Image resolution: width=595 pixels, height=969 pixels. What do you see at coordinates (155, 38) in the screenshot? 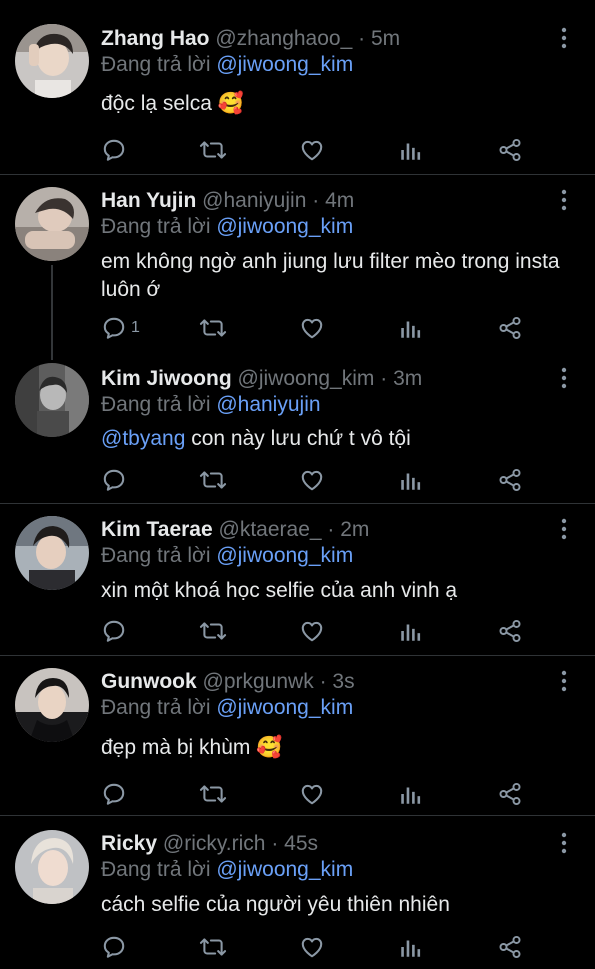
I see `display-name: Zhang Hao` at bounding box center [155, 38].